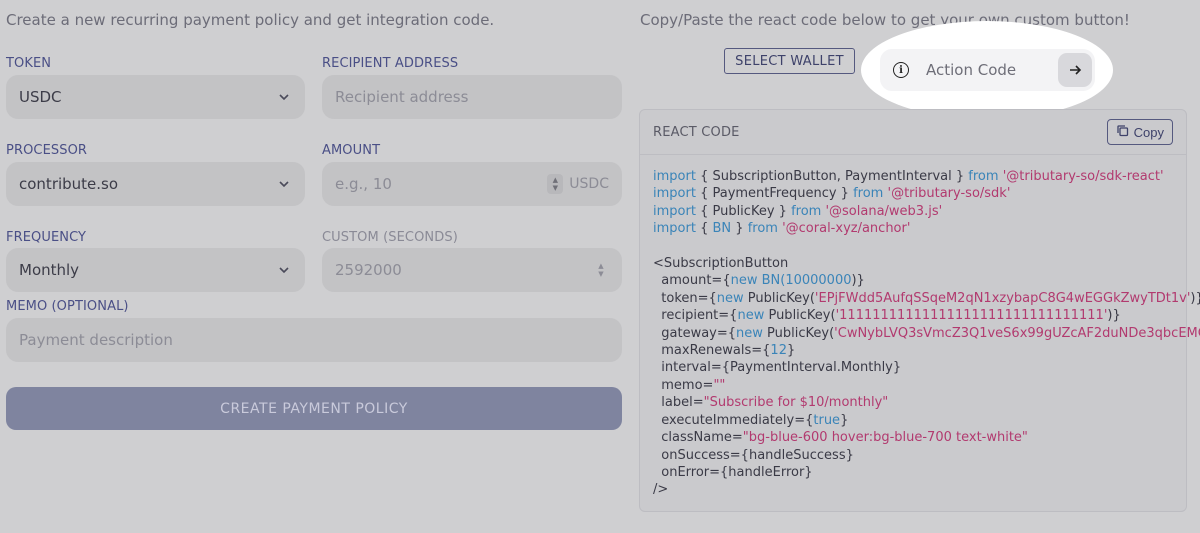 This screenshot has width=1200, height=533. What do you see at coordinates (67, 306) in the screenshot?
I see `memo-label: MEMO (OPTIONAL)` at bounding box center [67, 306].